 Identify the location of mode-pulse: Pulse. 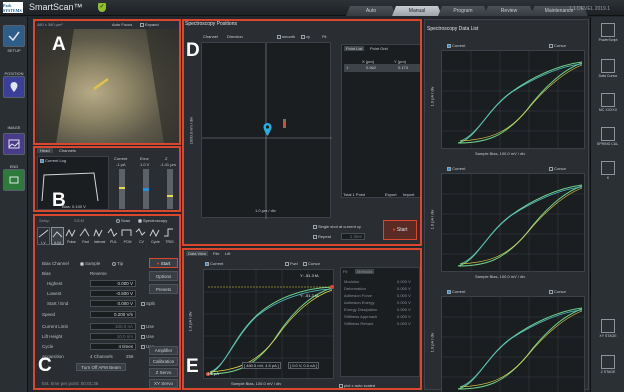
(71, 236).